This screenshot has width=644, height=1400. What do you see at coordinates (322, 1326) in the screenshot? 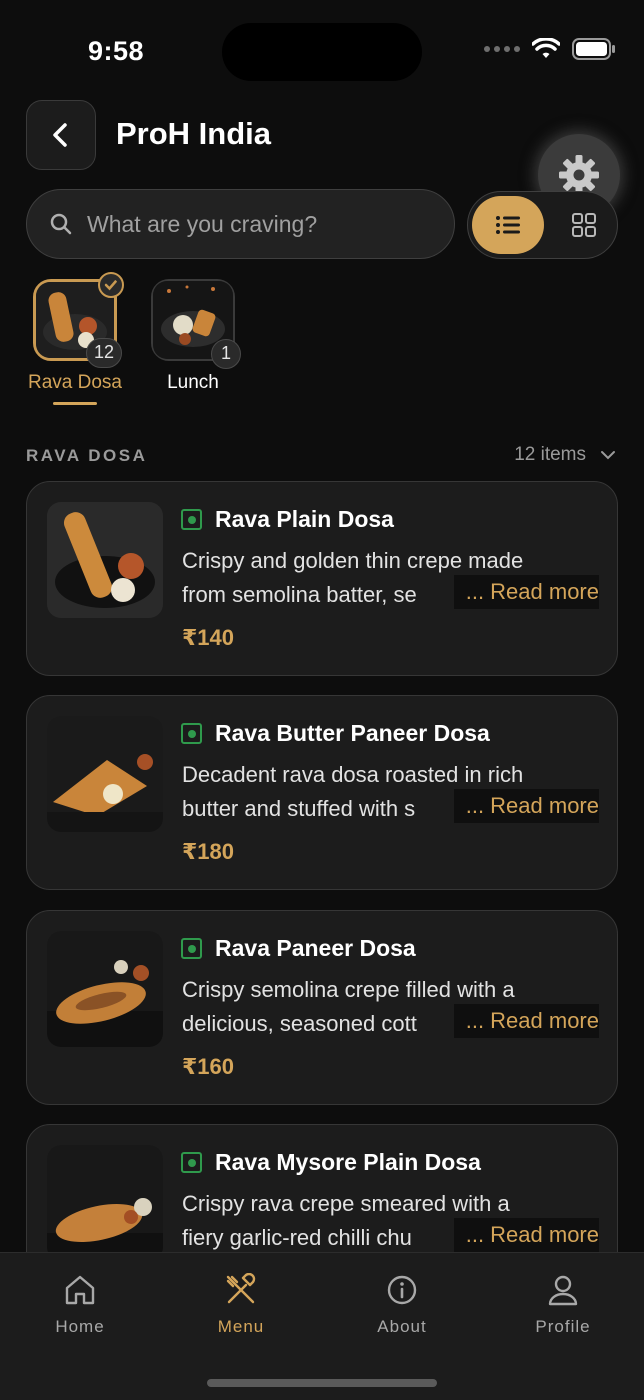
I see `bottom-tab-bar: Home Menu About Profile` at bounding box center [322, 1326].